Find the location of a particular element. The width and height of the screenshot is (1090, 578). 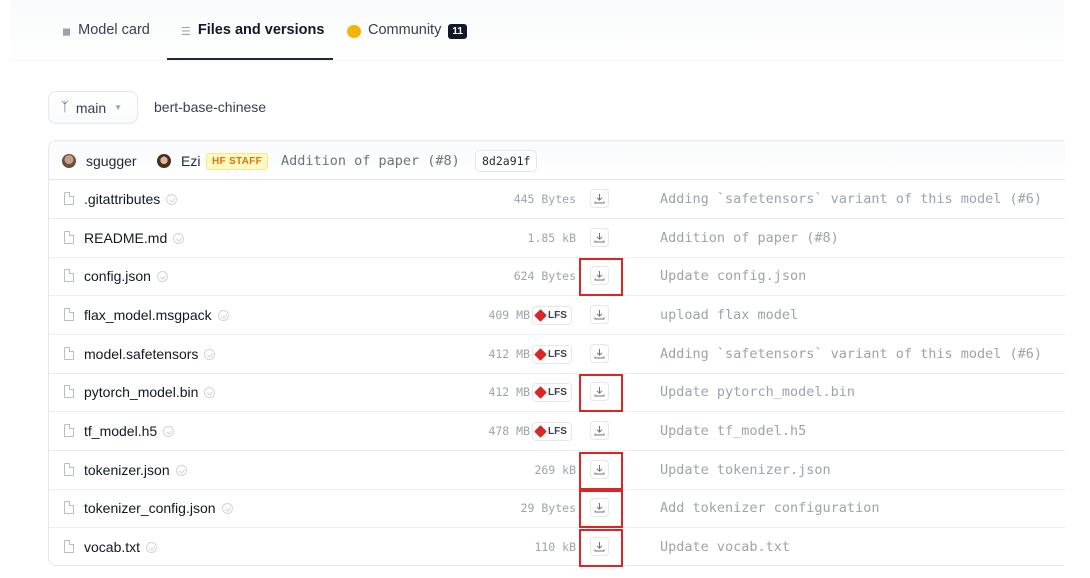

table-row: config.json 624 Bytes Update config.json is located at coordinates (557, 277).